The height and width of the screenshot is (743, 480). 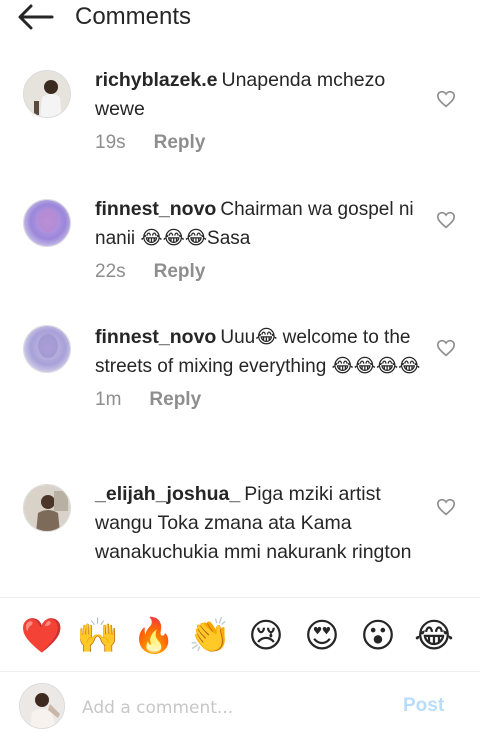 I want to click on comment-meta: 1m Reply, so click(x=260, y=400).